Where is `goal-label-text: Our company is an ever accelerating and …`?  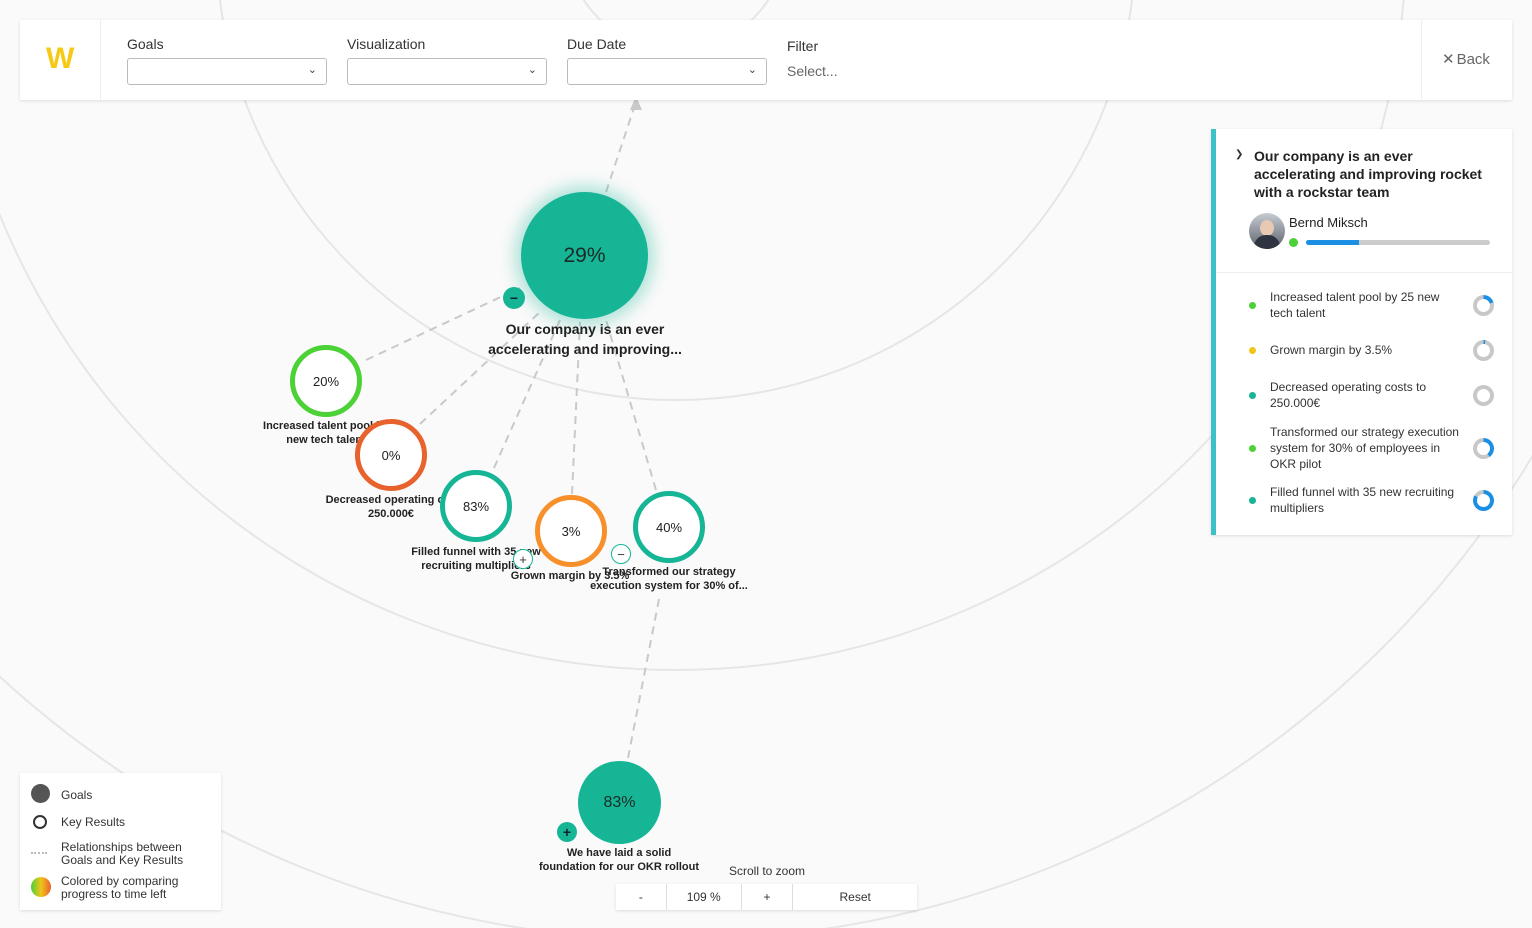 goal-label-text: Our company is an ever accelerating and … is located at coordinates (585, 339).